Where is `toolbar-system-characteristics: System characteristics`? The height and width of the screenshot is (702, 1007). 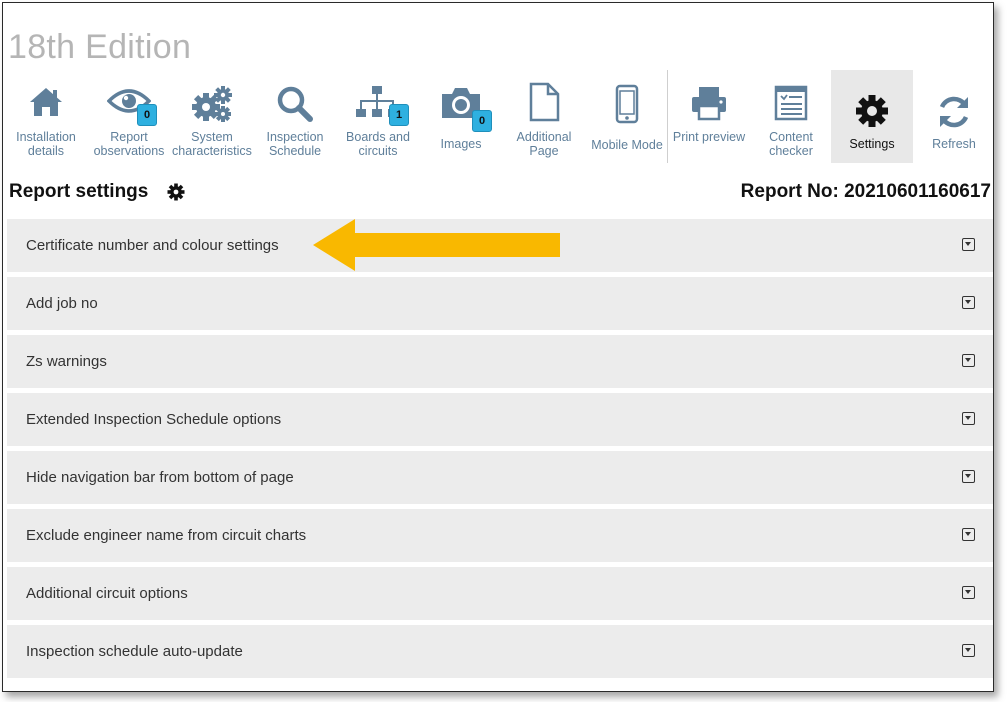
toolbar-system-characteristics: System characteristics is located at coordinates (212, 116).